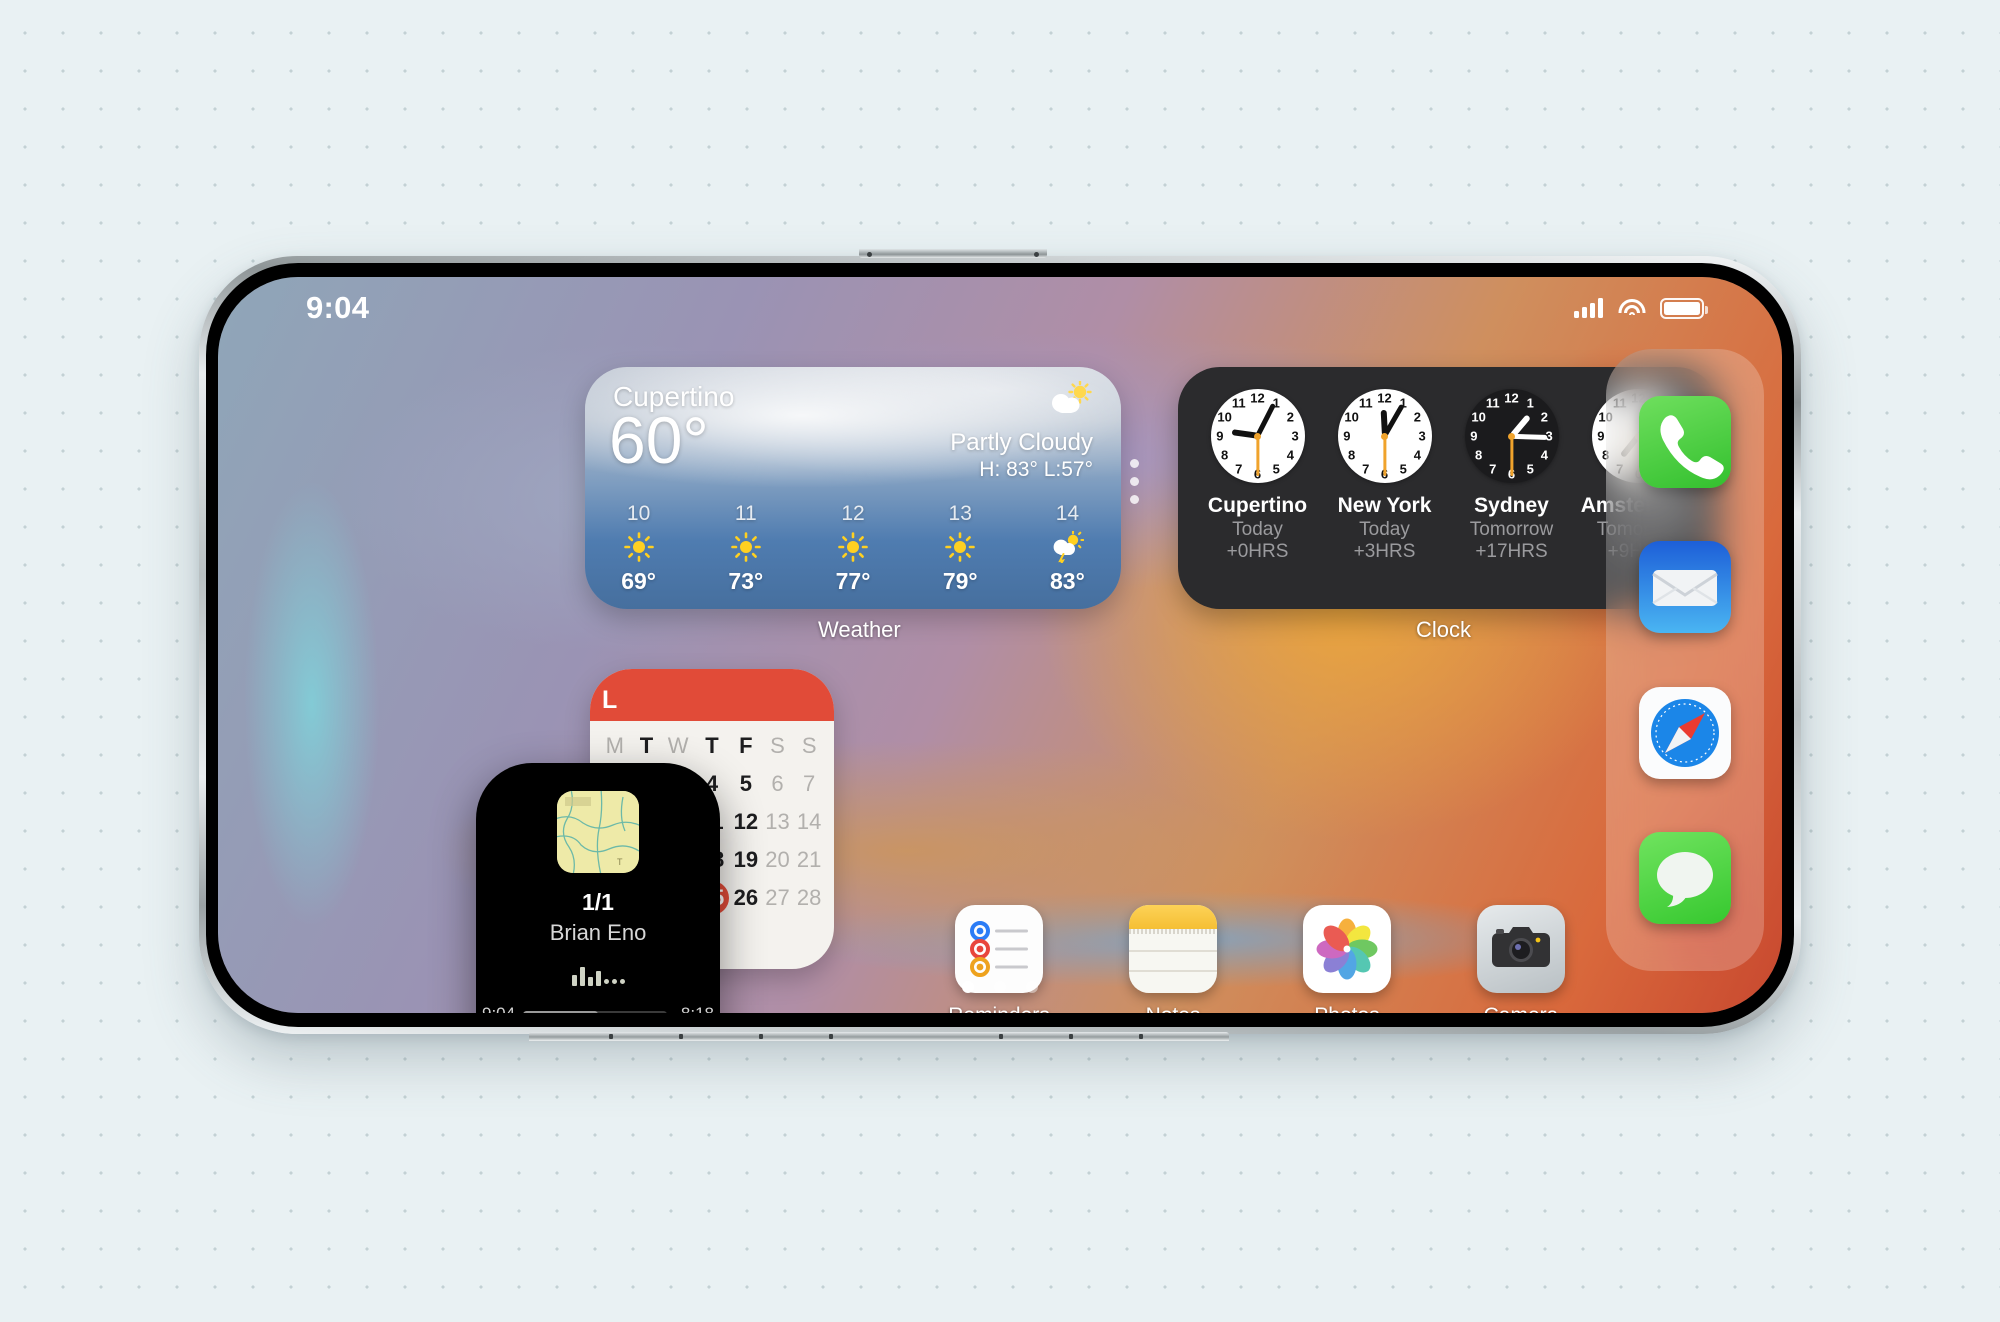  I want to click on antenna-band-top, so click(953, 253).